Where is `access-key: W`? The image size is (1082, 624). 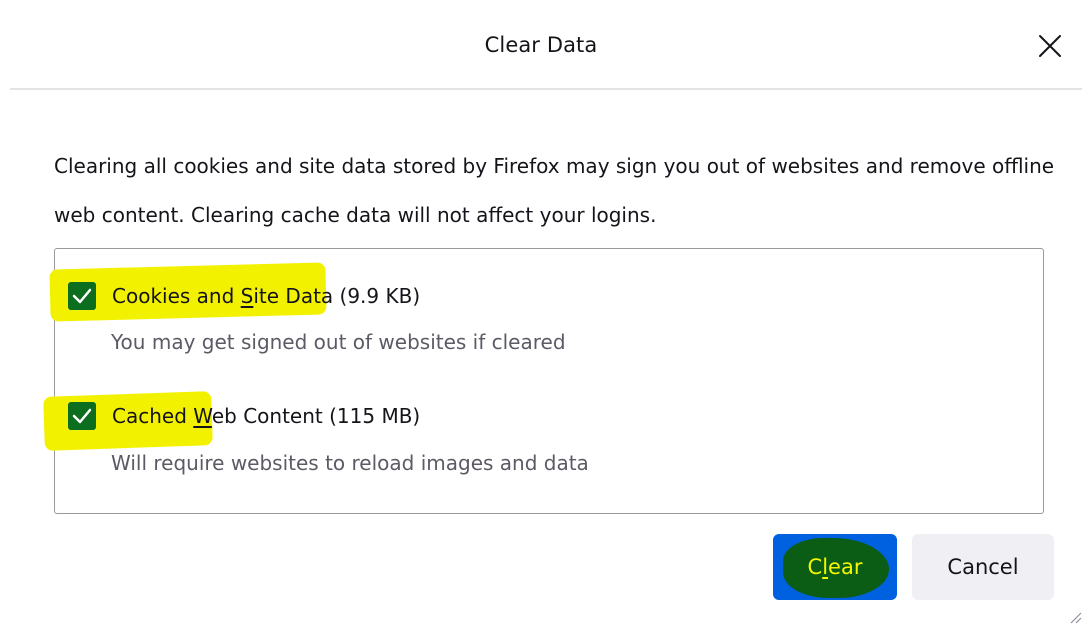
access-key: W is located at coordinates (202, 416).